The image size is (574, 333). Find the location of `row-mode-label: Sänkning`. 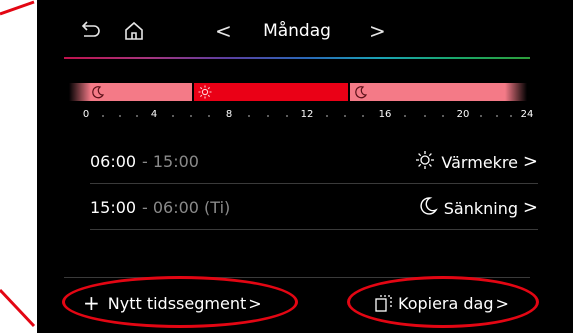

row-mode-label: Sänkning is located at coordinates (480, 208).